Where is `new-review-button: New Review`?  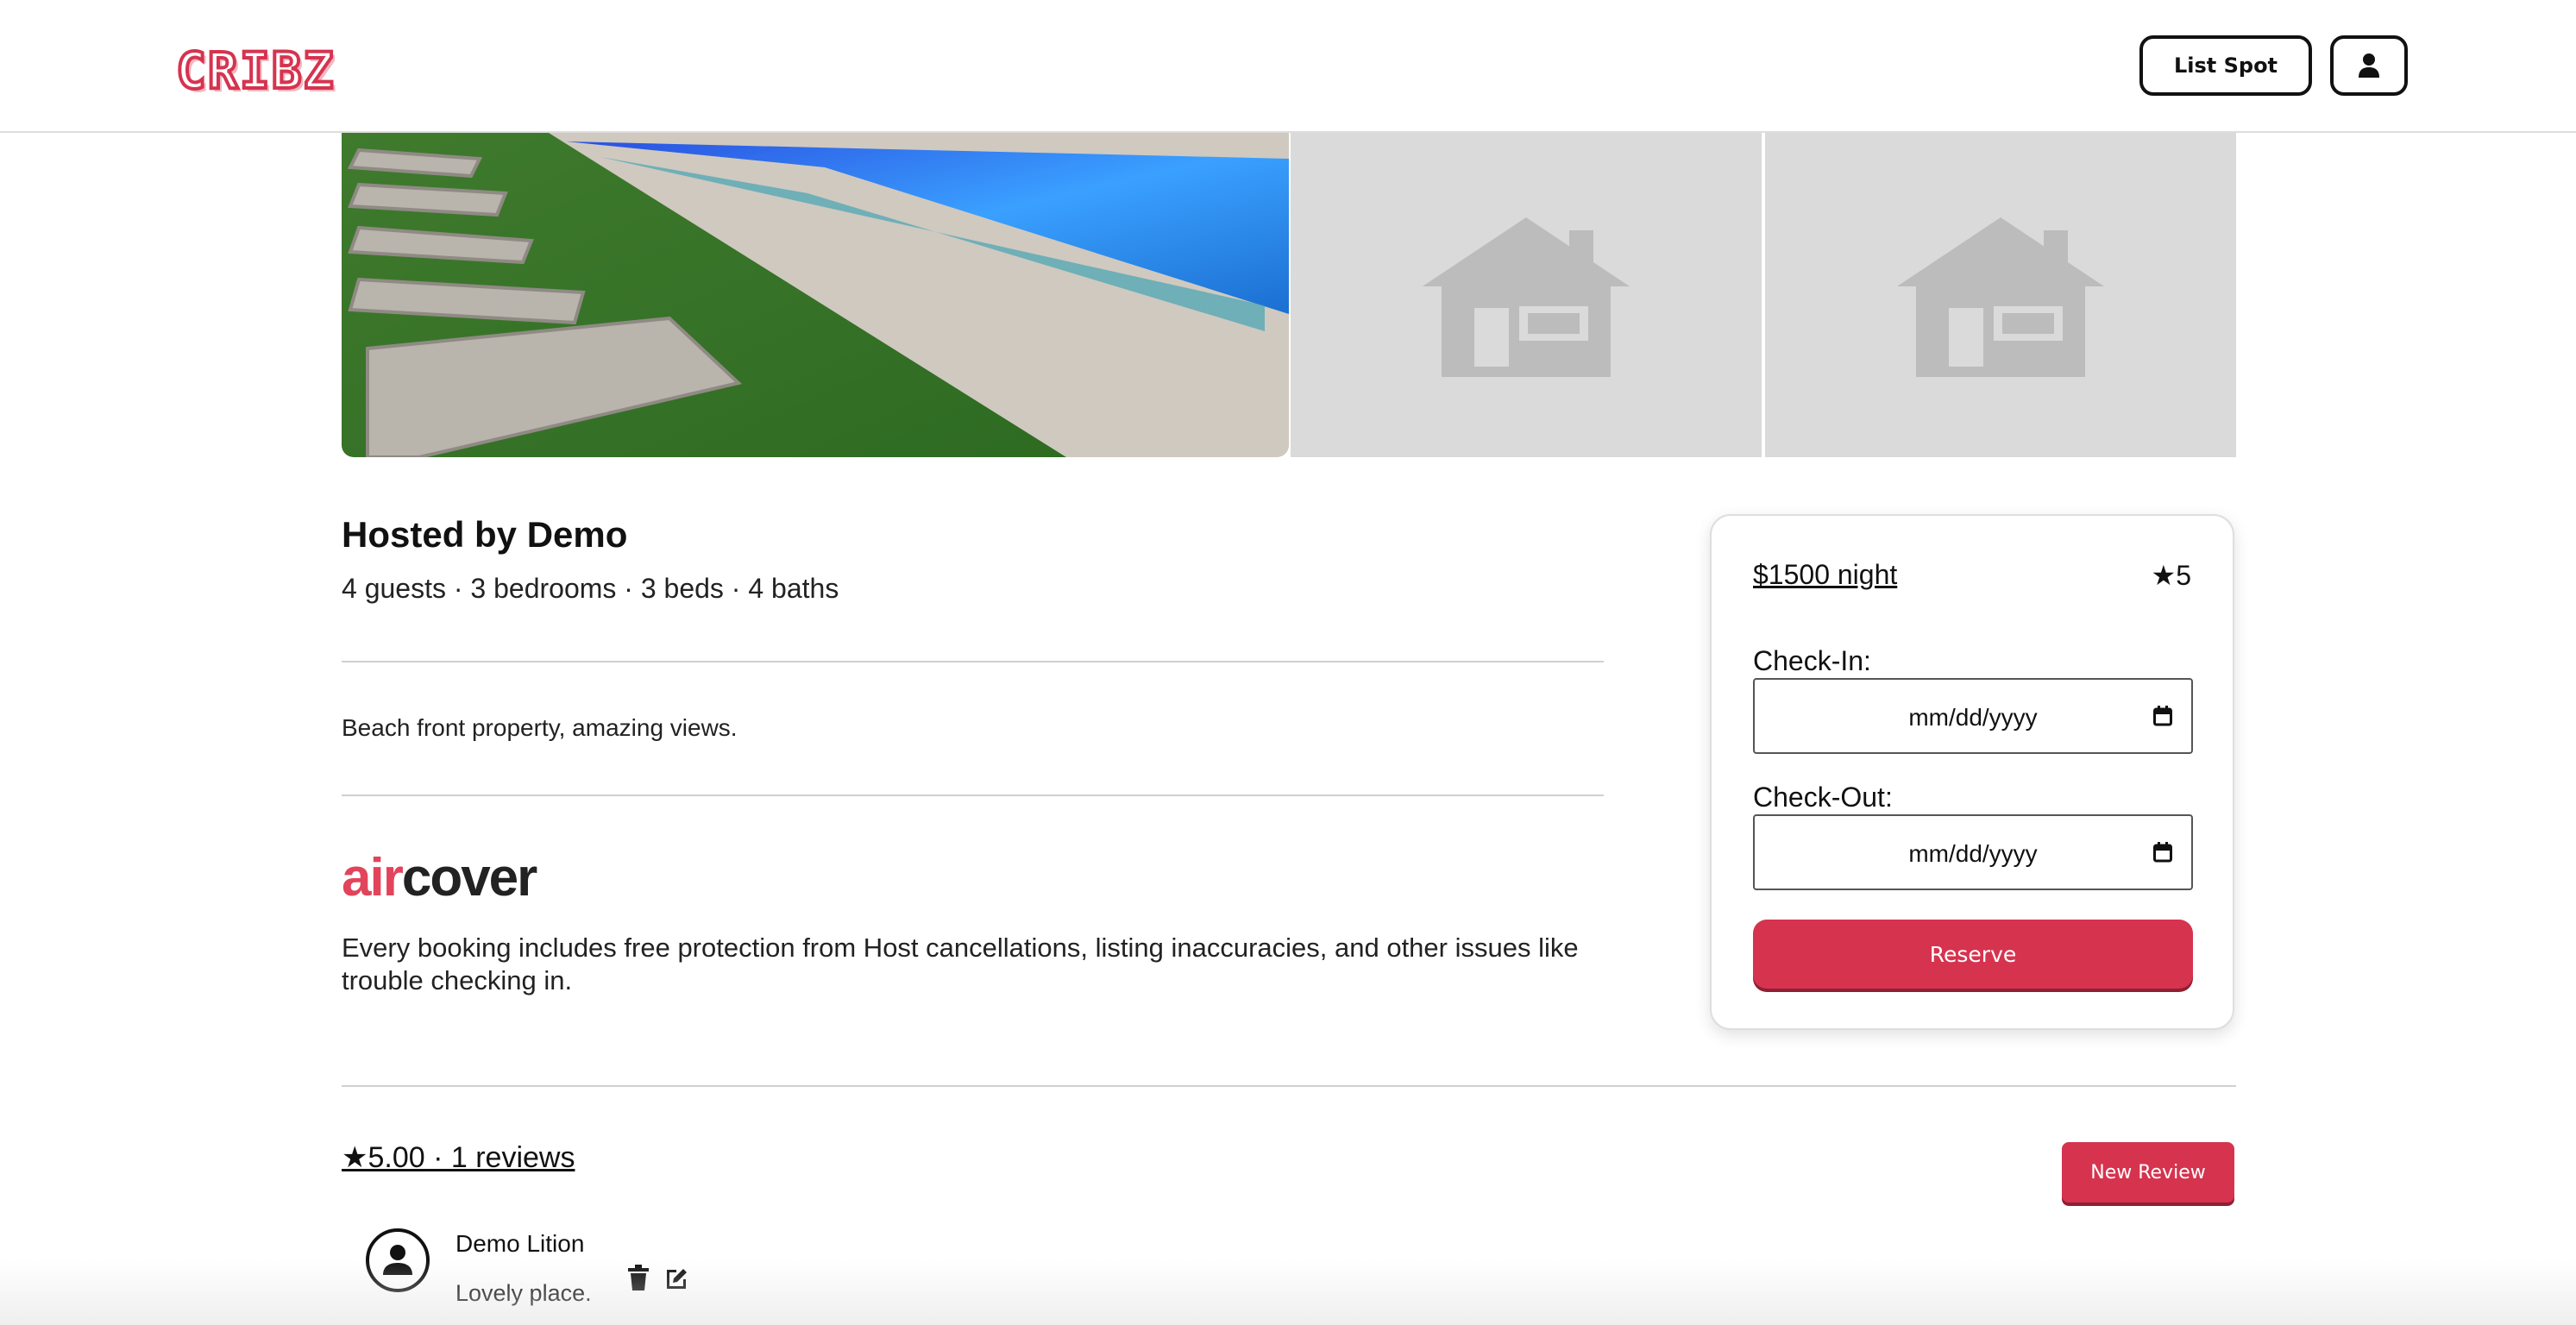 new-review-button: New Review is located at coordinates (2148, 1173).